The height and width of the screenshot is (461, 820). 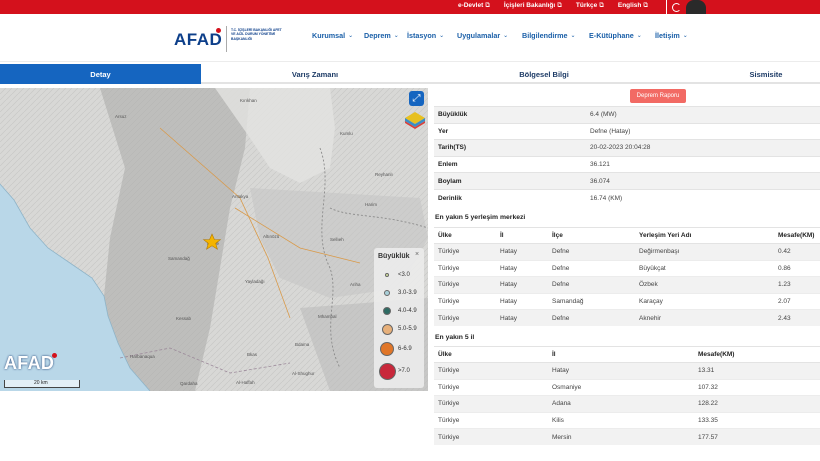 What do you see at coordinates (42, 384) in the screenshot?
I see `map-scale-bar: 20 km` at bounding box center [42, 384].